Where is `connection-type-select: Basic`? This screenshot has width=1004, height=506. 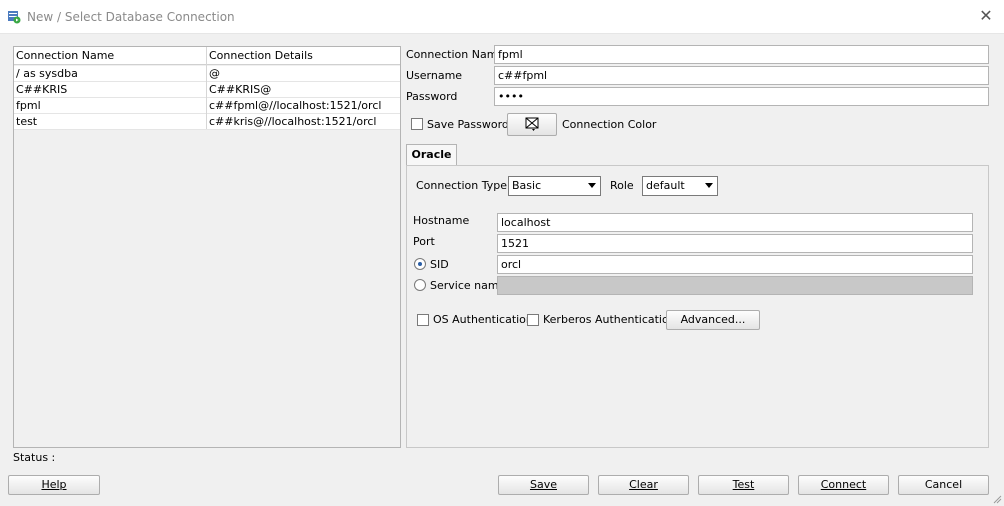
connection-type-select: Basic is located at coordinates (554, 186).